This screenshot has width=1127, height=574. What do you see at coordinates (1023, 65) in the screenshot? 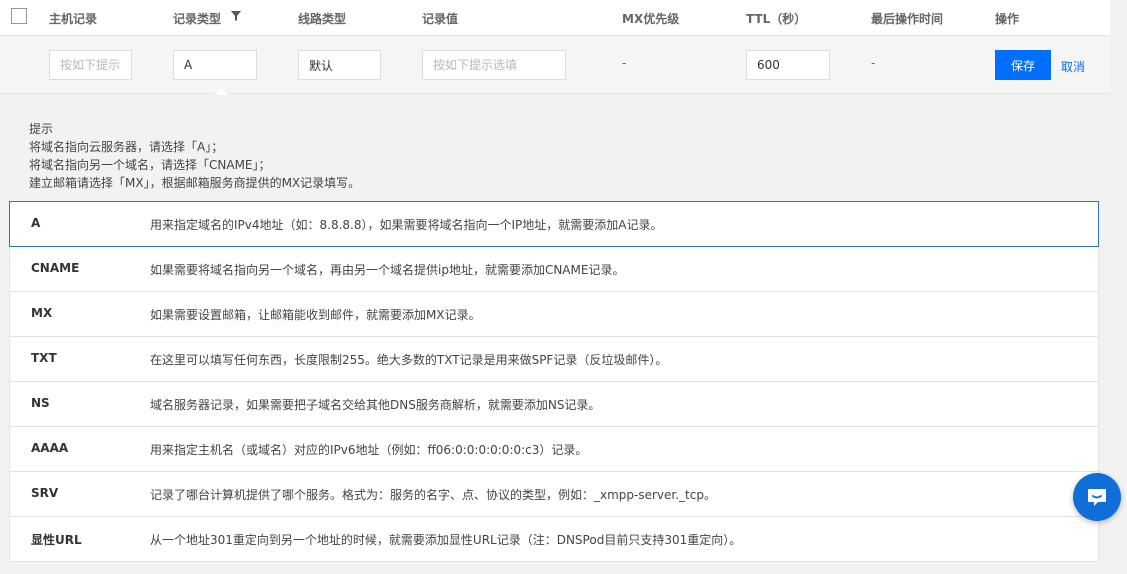
I see `save-button: 保存` at bounding box center [1023, 65].